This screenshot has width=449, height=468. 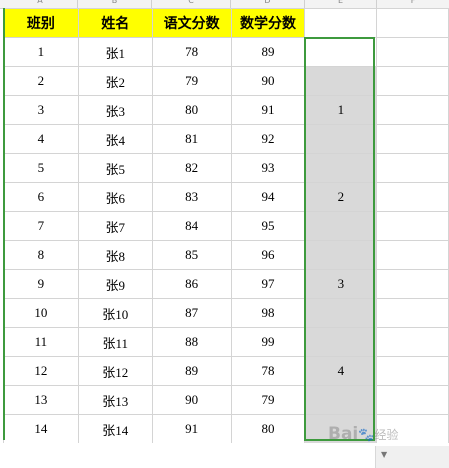 What do you see at coordinates (268, 255) in the screenshot?
I see `table-cell: 96` at bounding box center [268, 255].